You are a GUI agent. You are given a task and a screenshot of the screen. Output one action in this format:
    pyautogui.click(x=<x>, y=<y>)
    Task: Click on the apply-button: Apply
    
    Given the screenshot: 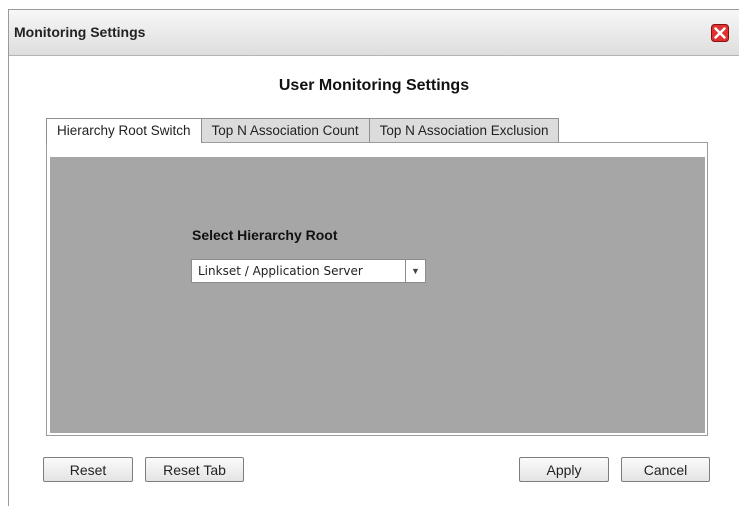 What is the action you would take?
    pyautogui.click(x=564, y=469)
    